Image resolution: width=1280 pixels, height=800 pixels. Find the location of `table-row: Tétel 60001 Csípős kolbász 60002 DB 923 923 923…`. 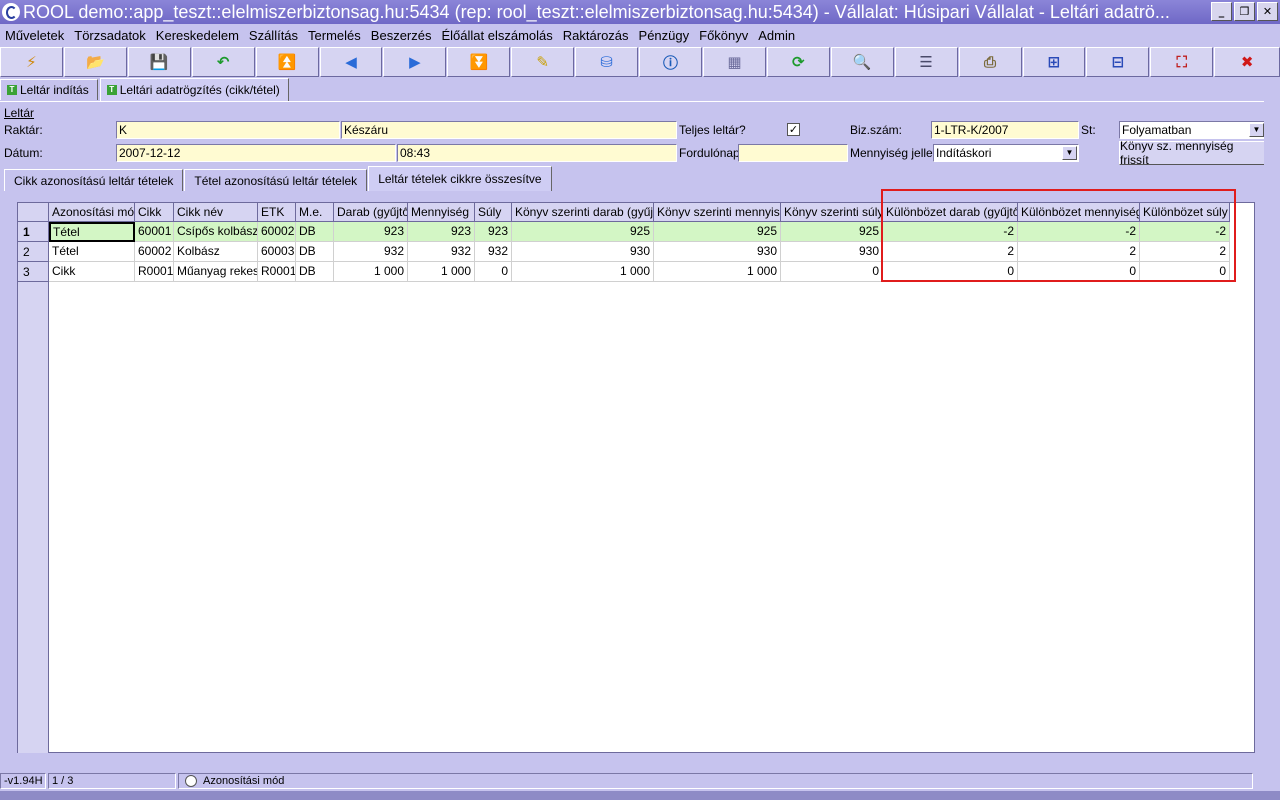

table-row: Tétel 60001 Csípős kolbász 60002 DB 923 923 923… is located at coordinates (639, 232).